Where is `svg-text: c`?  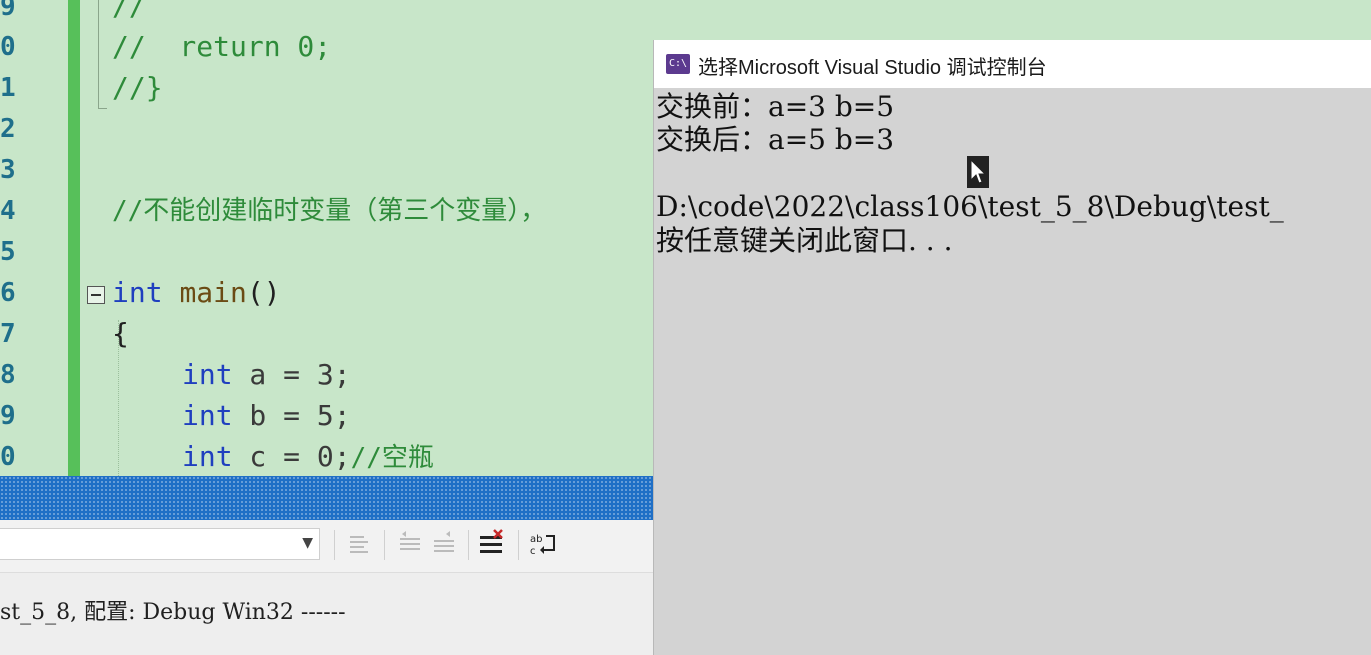 svg-text: c is located at coordinates (533, 551).